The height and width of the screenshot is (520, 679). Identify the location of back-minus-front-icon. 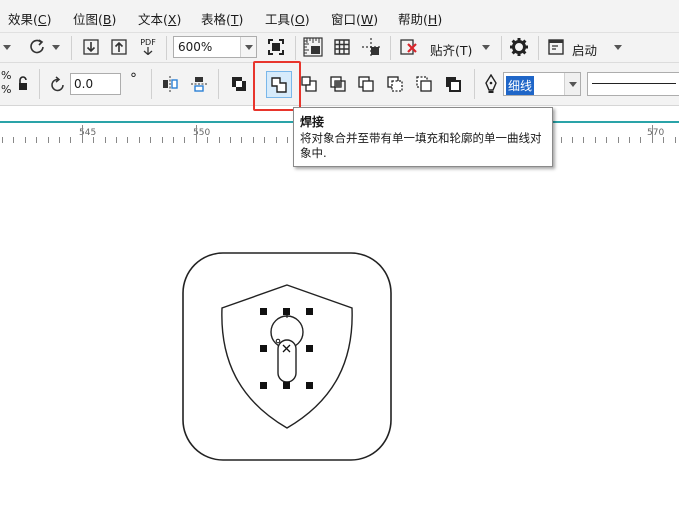
(424, 84).